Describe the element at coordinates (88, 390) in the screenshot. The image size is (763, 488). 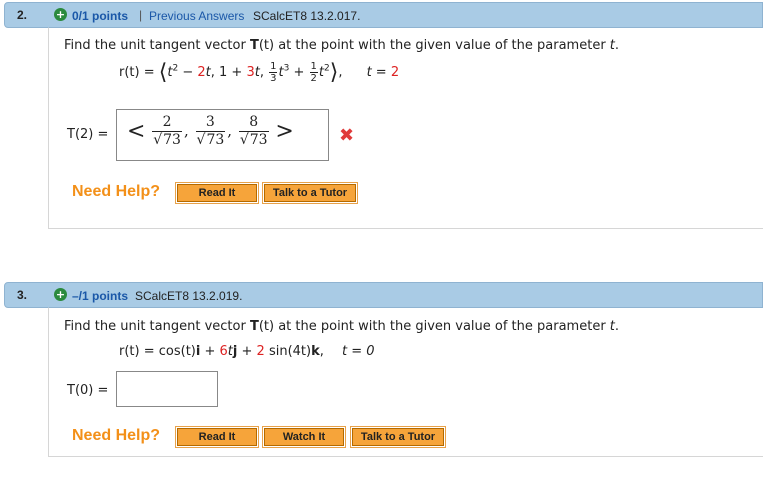
I see `q3-answer-label: T(0) =` at that location.